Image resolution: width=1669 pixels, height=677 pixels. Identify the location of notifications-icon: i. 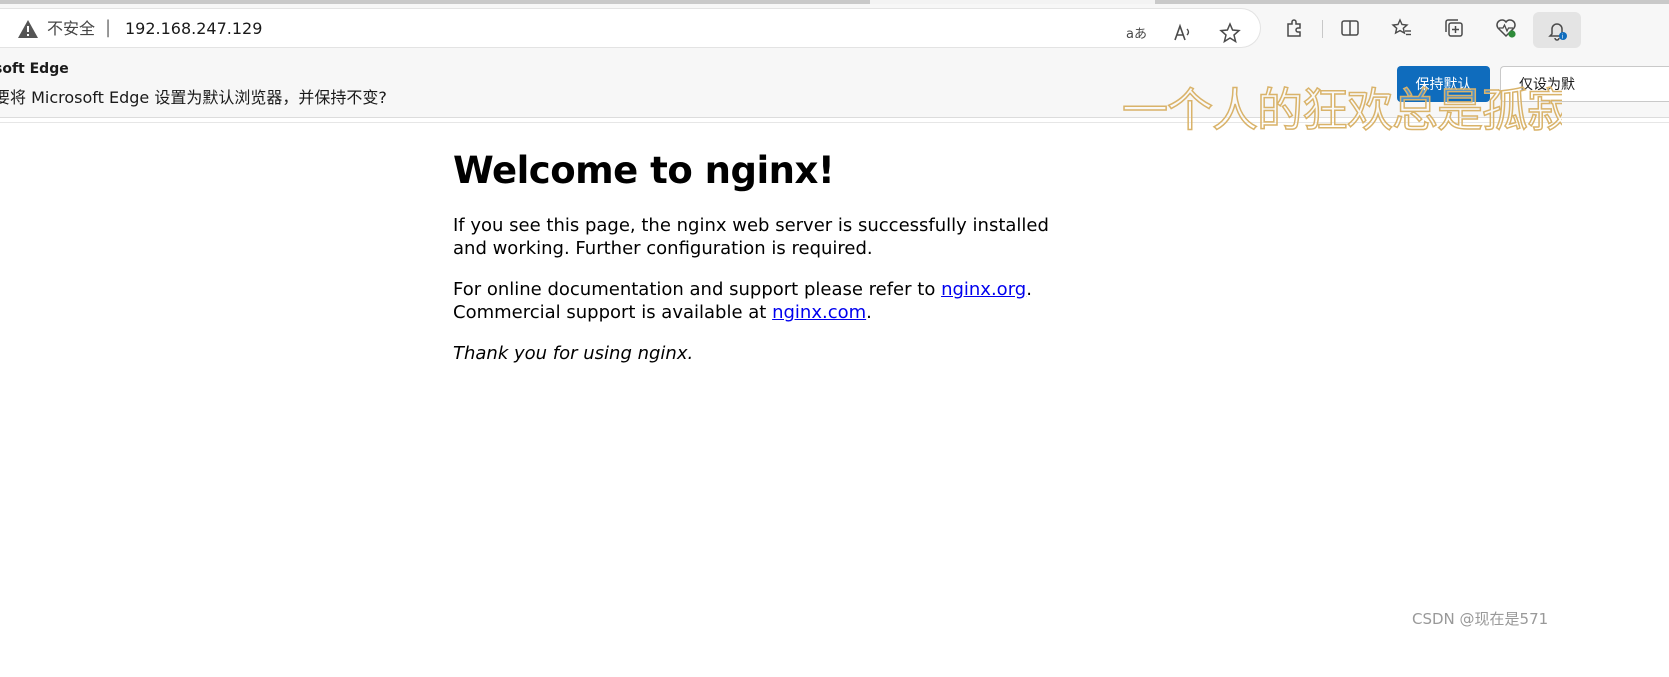
(1557, 30).